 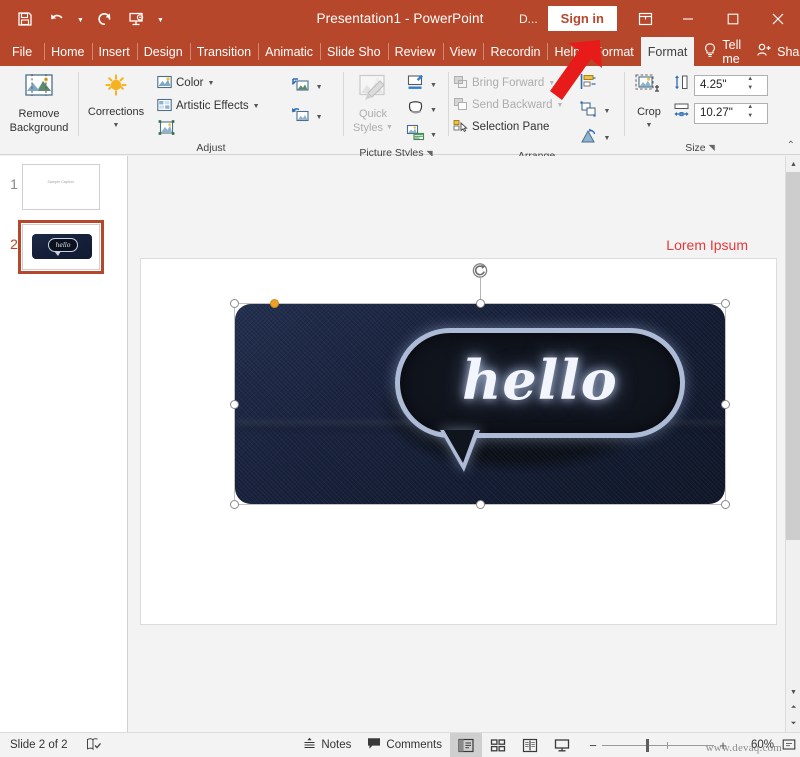 I want to click on tab-format-picture: Format, so click(x=667, y=51).